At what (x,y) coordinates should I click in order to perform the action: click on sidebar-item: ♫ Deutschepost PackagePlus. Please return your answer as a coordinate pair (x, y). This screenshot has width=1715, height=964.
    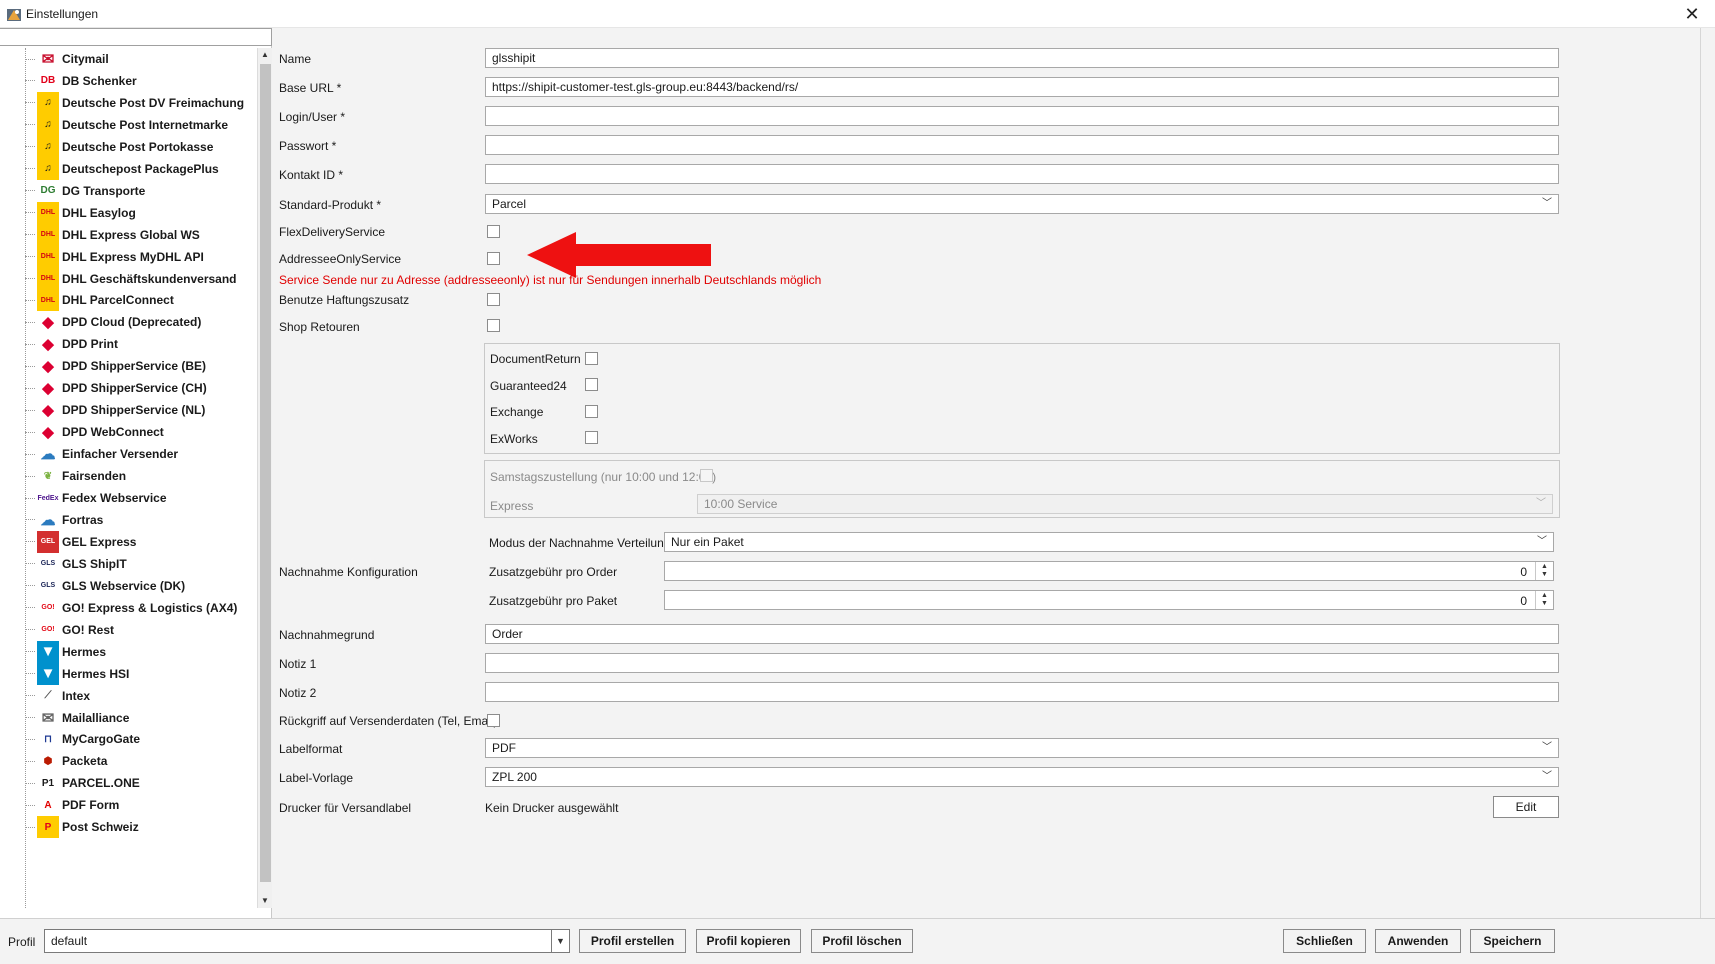
    Looking at the image, I should click on (140, 168).